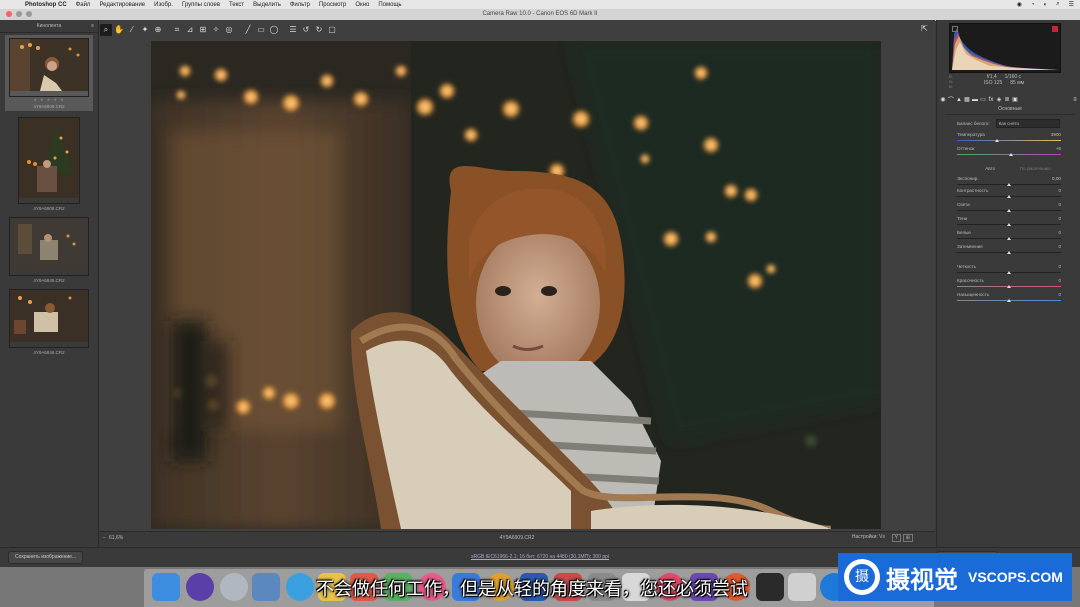  I want to click on rotate-right-icon: ↻, so click(319, 30).